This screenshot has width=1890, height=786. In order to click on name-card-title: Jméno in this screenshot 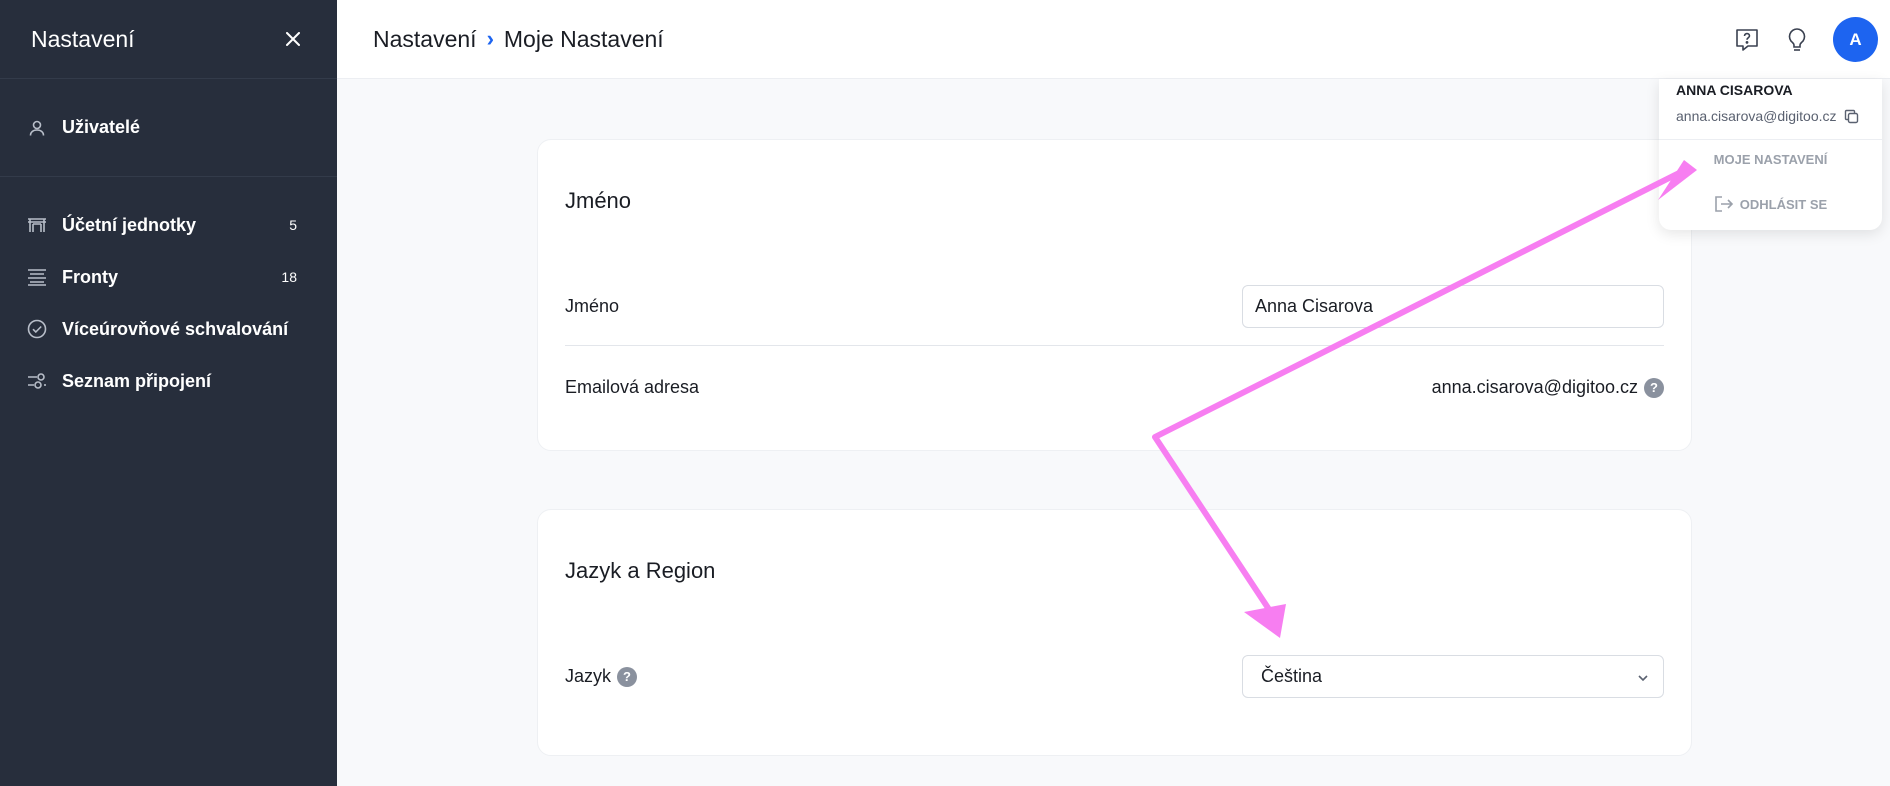, I will do `click(598, 200)`.